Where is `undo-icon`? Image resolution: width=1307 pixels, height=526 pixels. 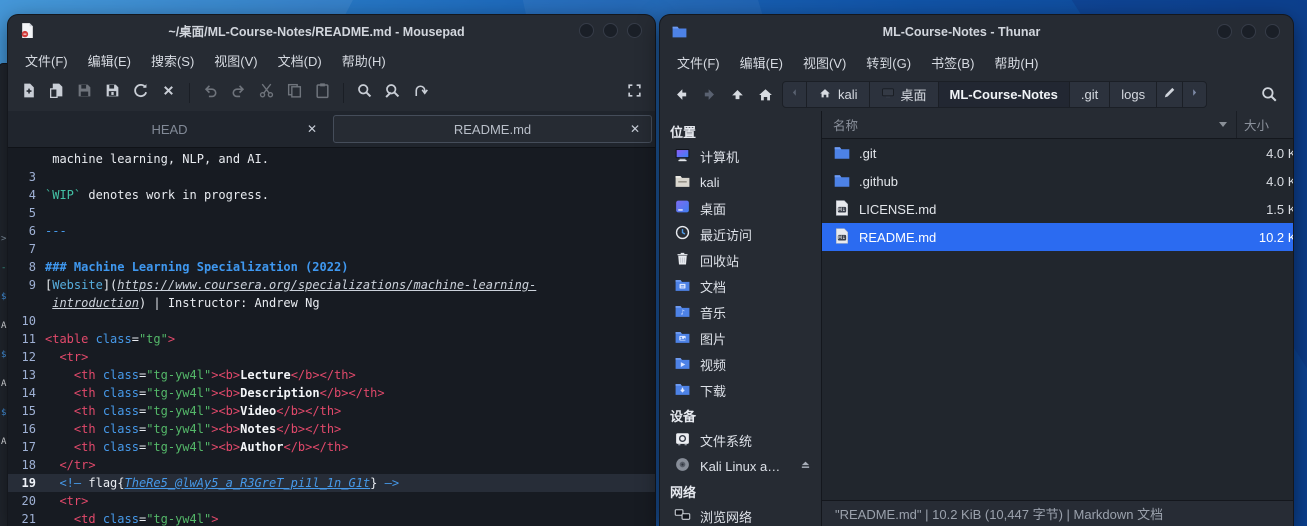 undo-icon is located at coordinates (210, 93).